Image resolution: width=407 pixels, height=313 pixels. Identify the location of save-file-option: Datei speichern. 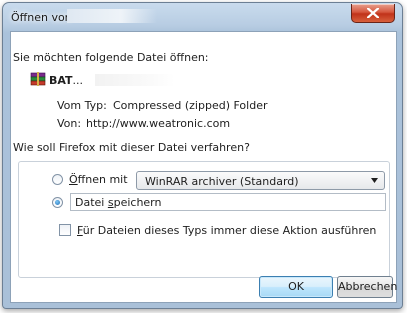
(228, 202).